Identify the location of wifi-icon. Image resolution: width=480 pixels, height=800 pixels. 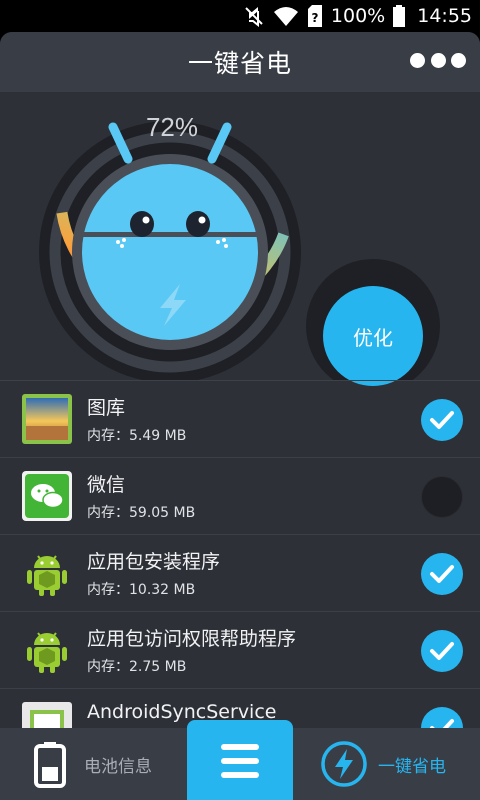
(286, 16).